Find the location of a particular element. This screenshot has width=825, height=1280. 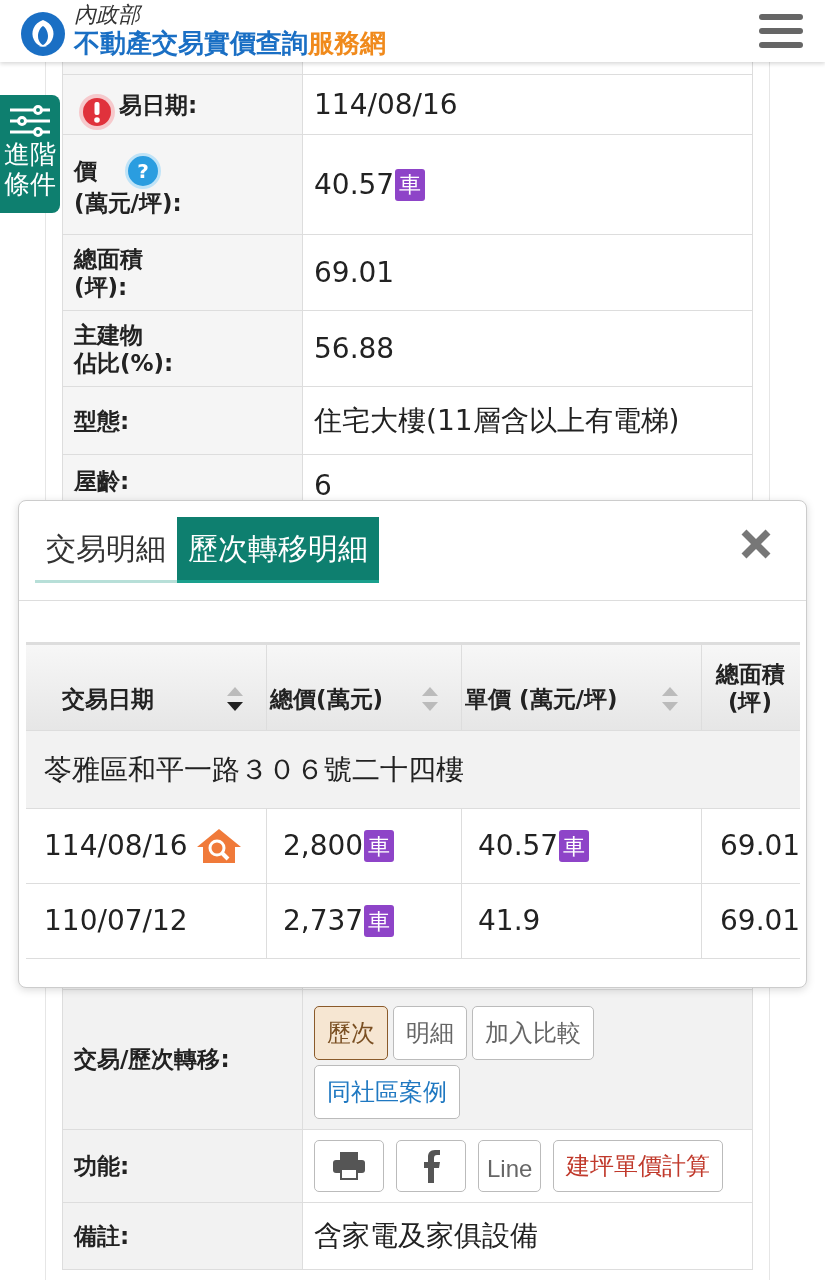

address-group-header: 苓雅區和平一路３０６號二十四樓 is located at coordinates (254, 769).